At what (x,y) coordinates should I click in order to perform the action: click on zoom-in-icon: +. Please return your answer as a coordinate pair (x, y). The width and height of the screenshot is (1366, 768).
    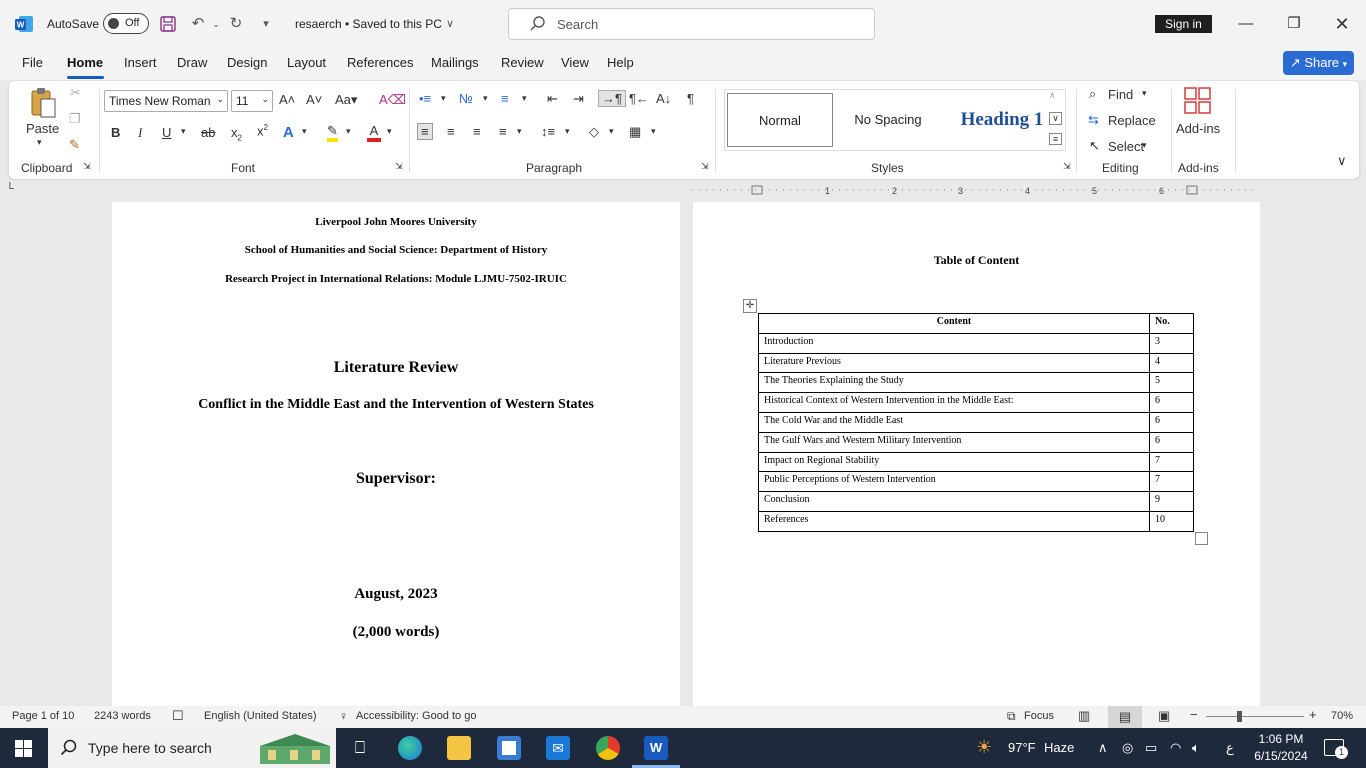
    Looking at the image, I should click on (1313, 714).